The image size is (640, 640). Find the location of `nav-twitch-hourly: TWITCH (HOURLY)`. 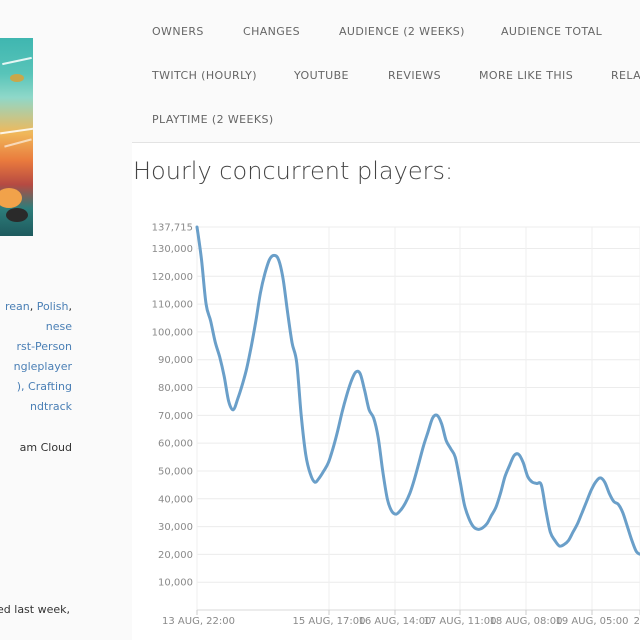

nav-twitch-hourly: TWITCH (HOURLY) is located at coordinates (204, 75).